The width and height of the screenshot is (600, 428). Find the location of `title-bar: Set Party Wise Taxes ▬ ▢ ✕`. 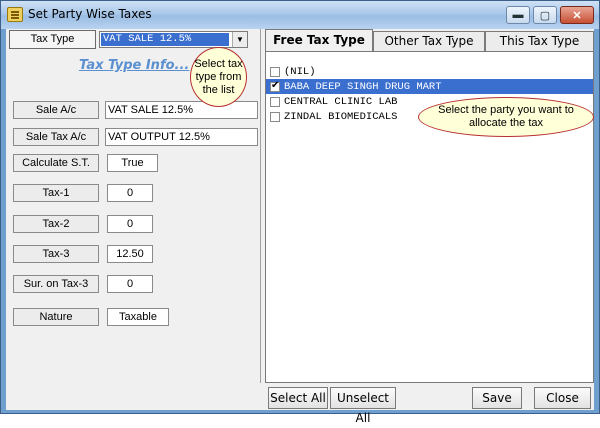

title-bar: Set Party Wise Taxes ▬ ▢ ✕ is located at coordinates (300, 15).